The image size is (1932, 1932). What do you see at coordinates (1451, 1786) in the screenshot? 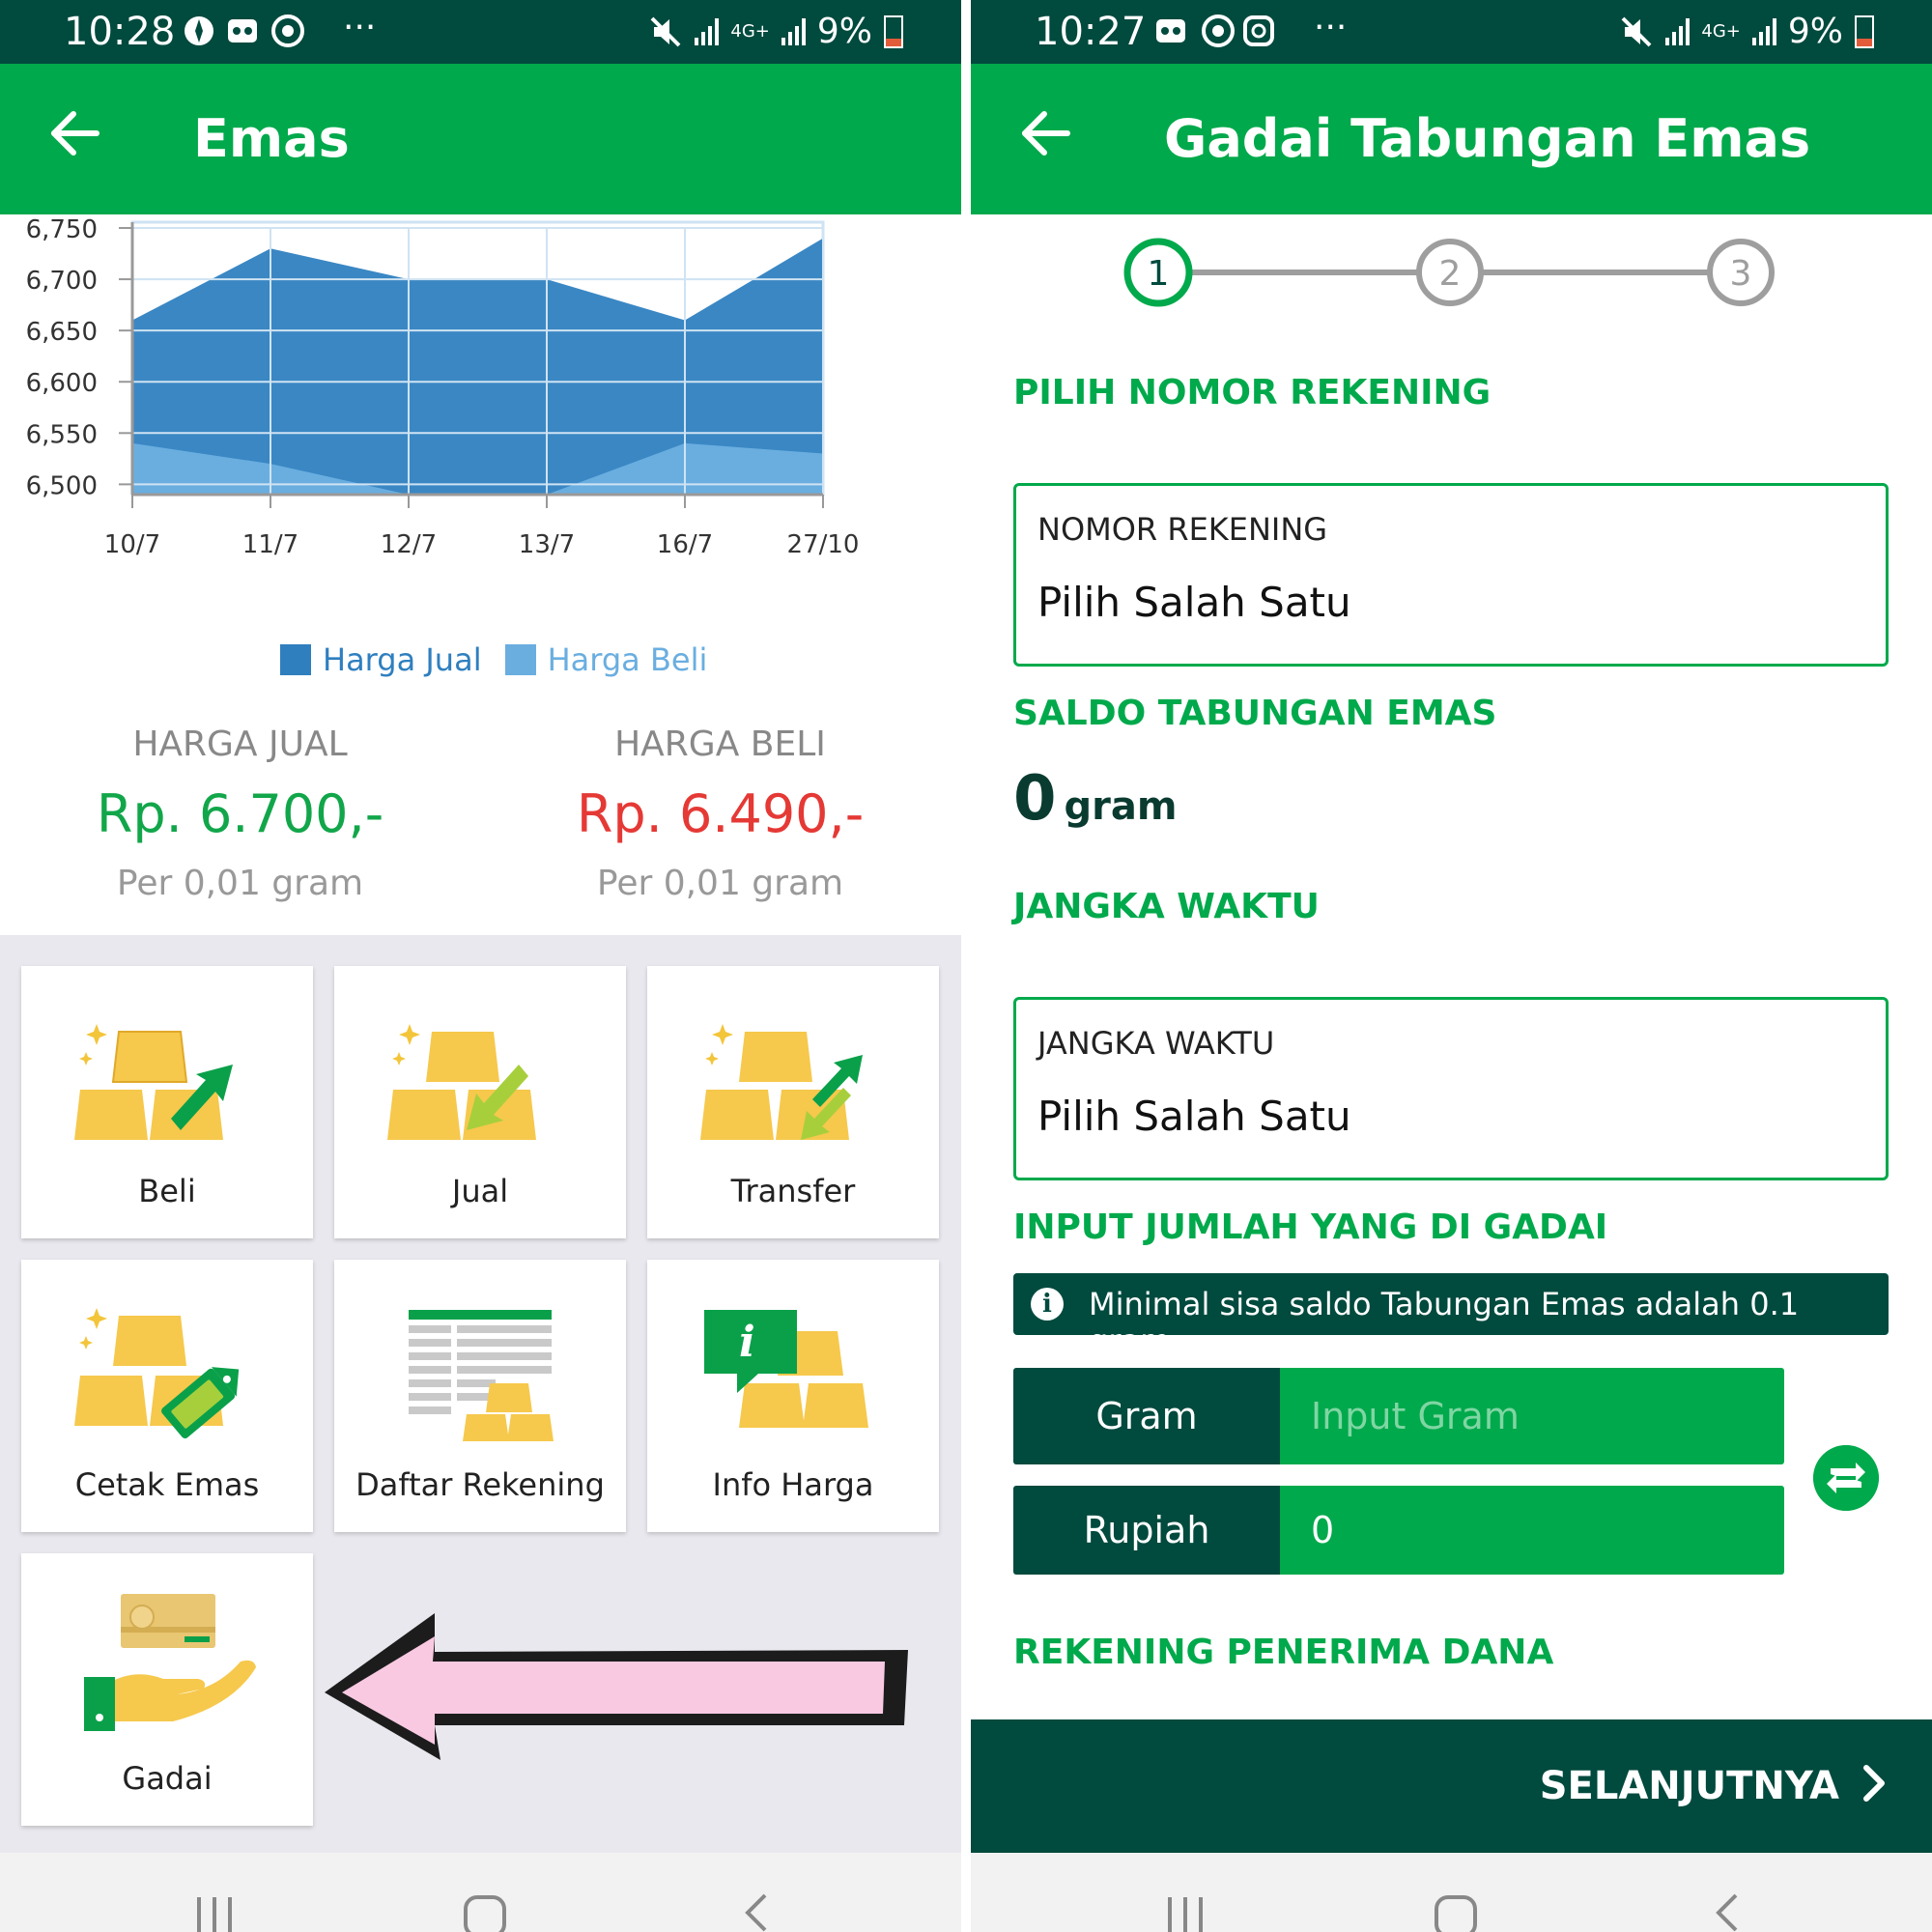
I see `next-button: SELANJUTNYA` at bounding box center [1451, 1786].